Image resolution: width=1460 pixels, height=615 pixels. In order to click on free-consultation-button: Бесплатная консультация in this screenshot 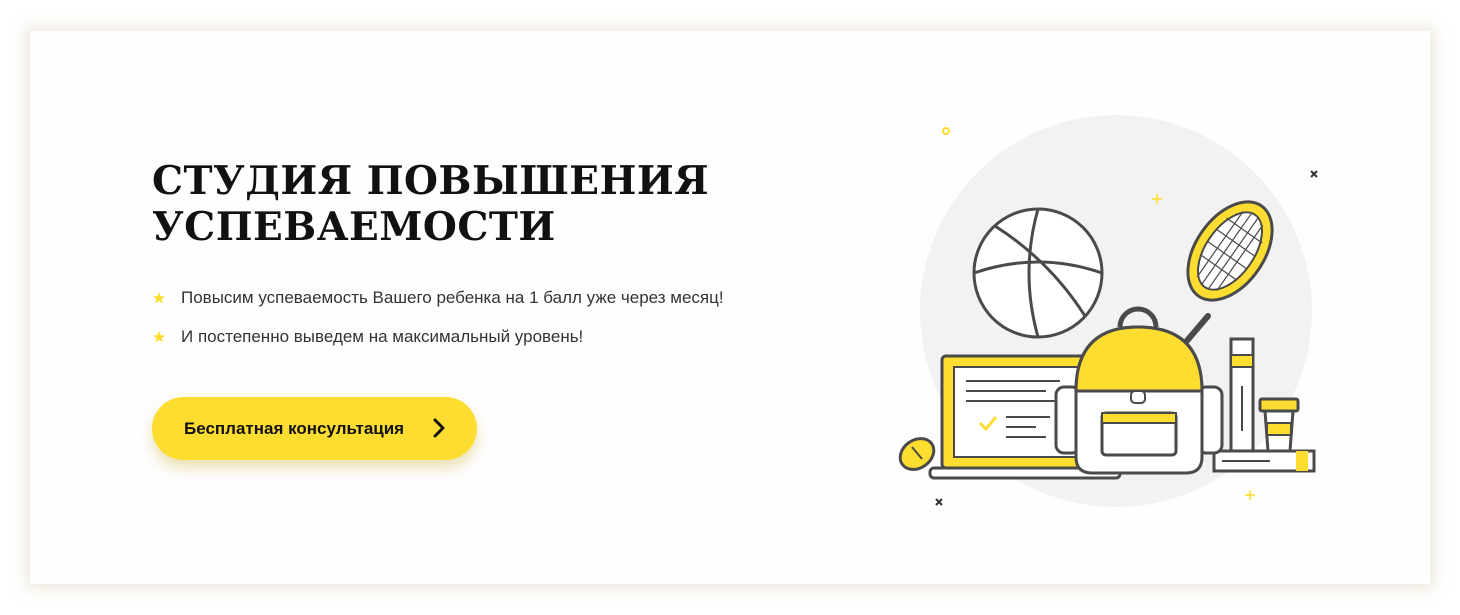, I will do `click(314, 428)`.